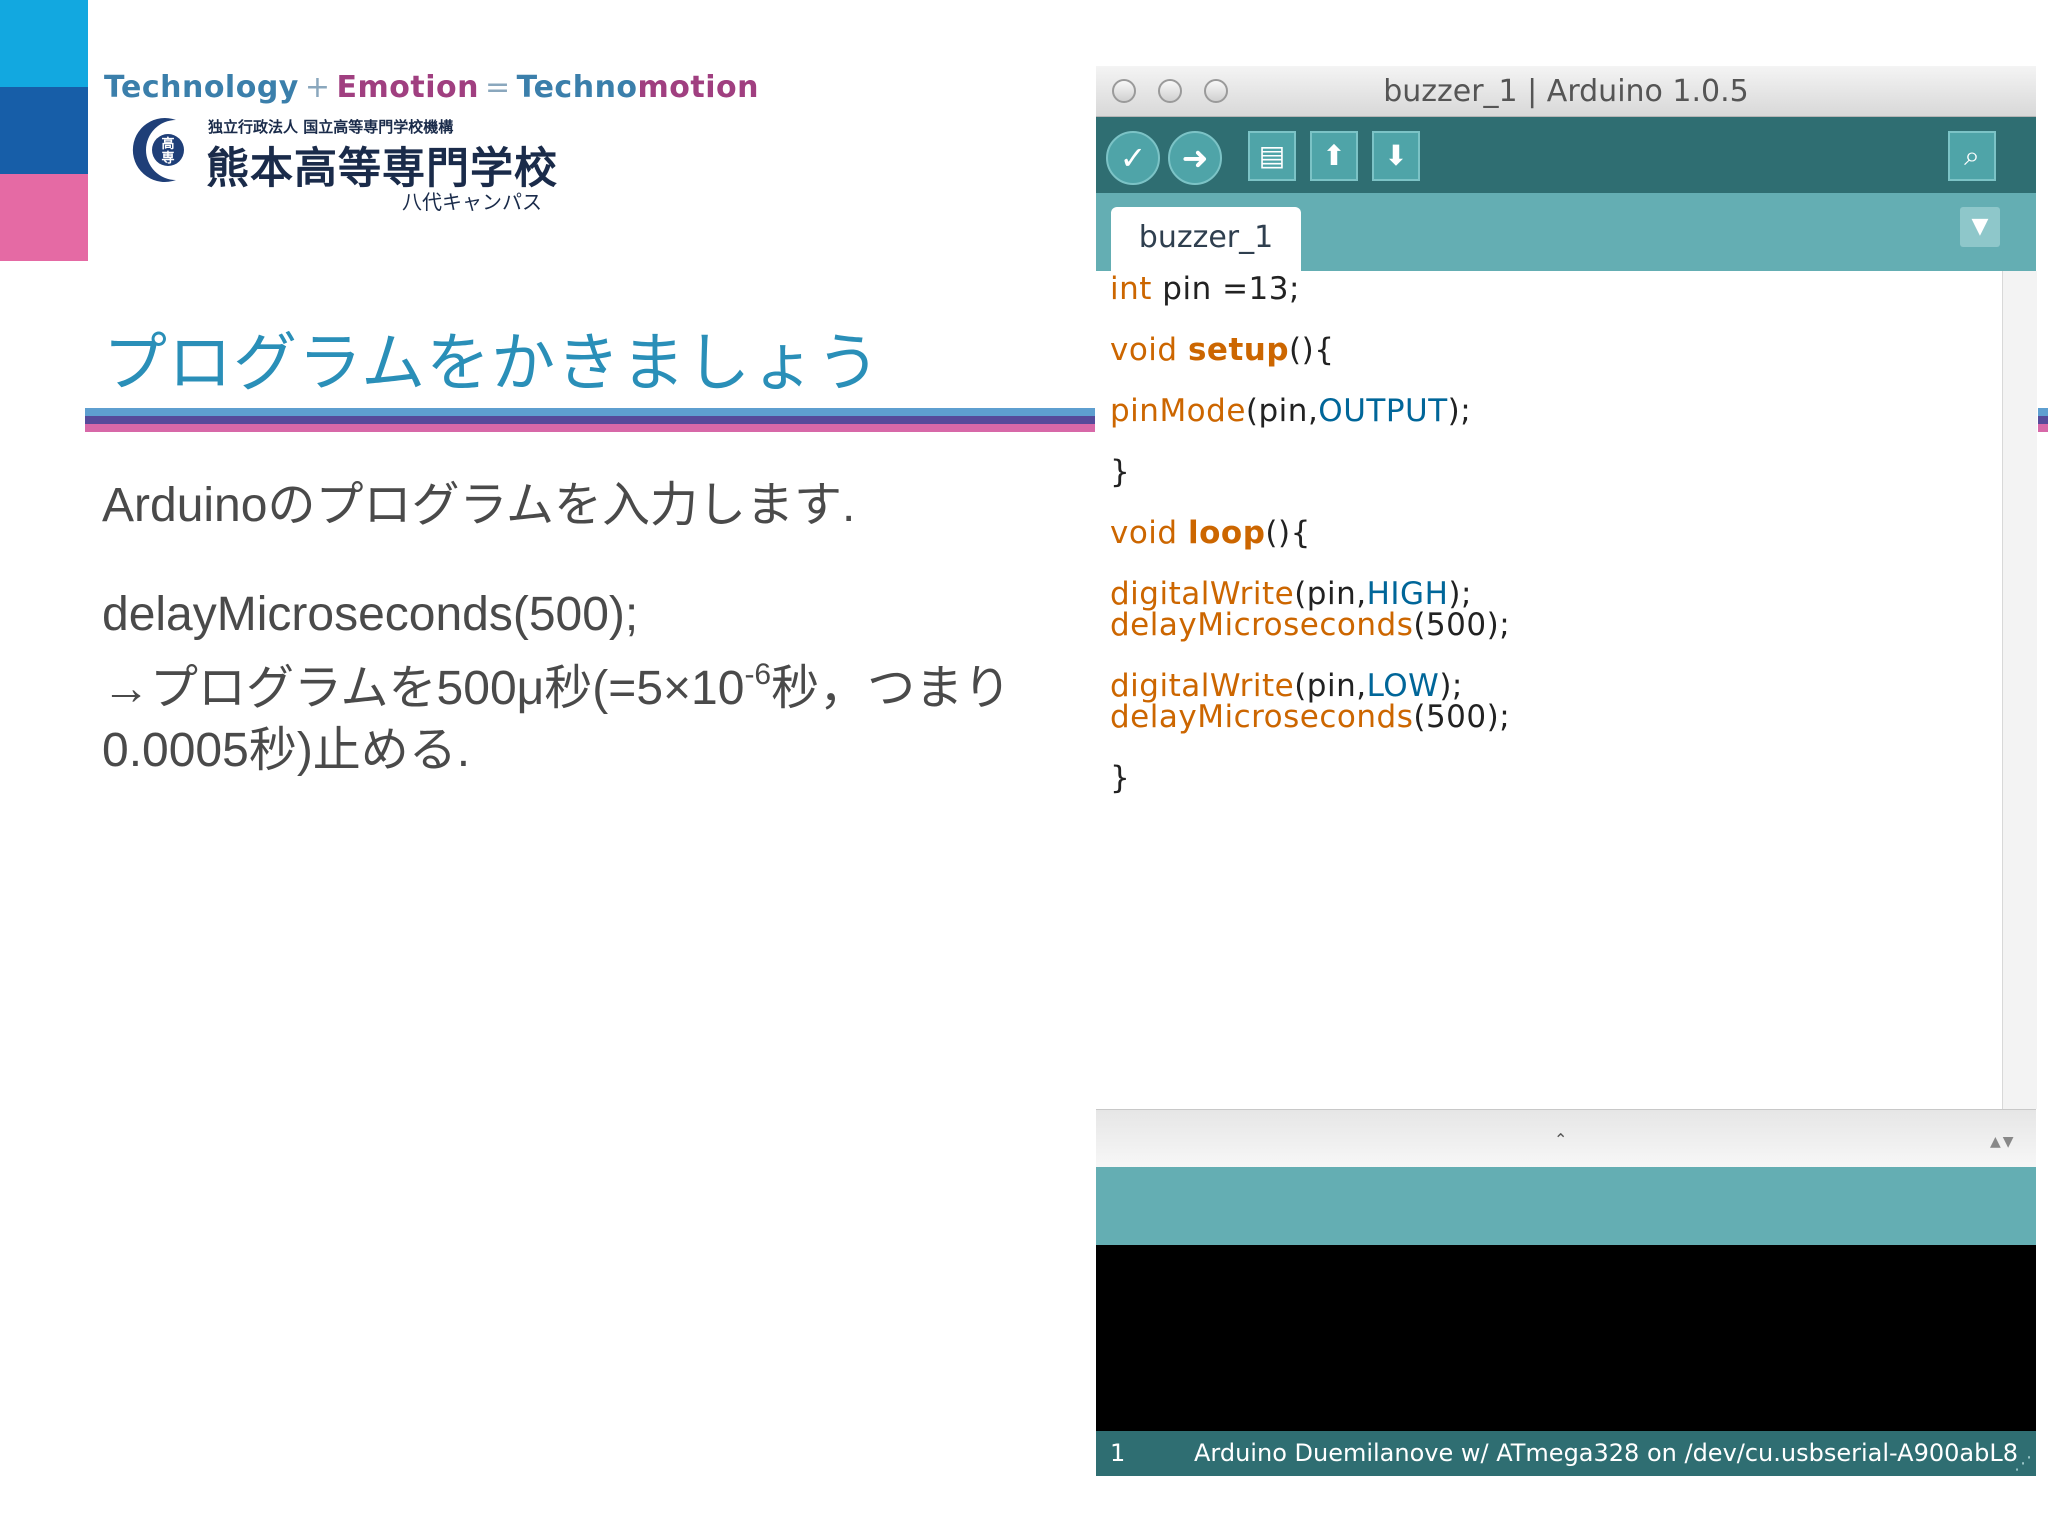 Image resolution: width=2048 pixels, height=1536 pixels. What do you see at coordinates (44, 43) in the screenshot?
I see `accent-bar-cyan` at bounding box center [44, 43].